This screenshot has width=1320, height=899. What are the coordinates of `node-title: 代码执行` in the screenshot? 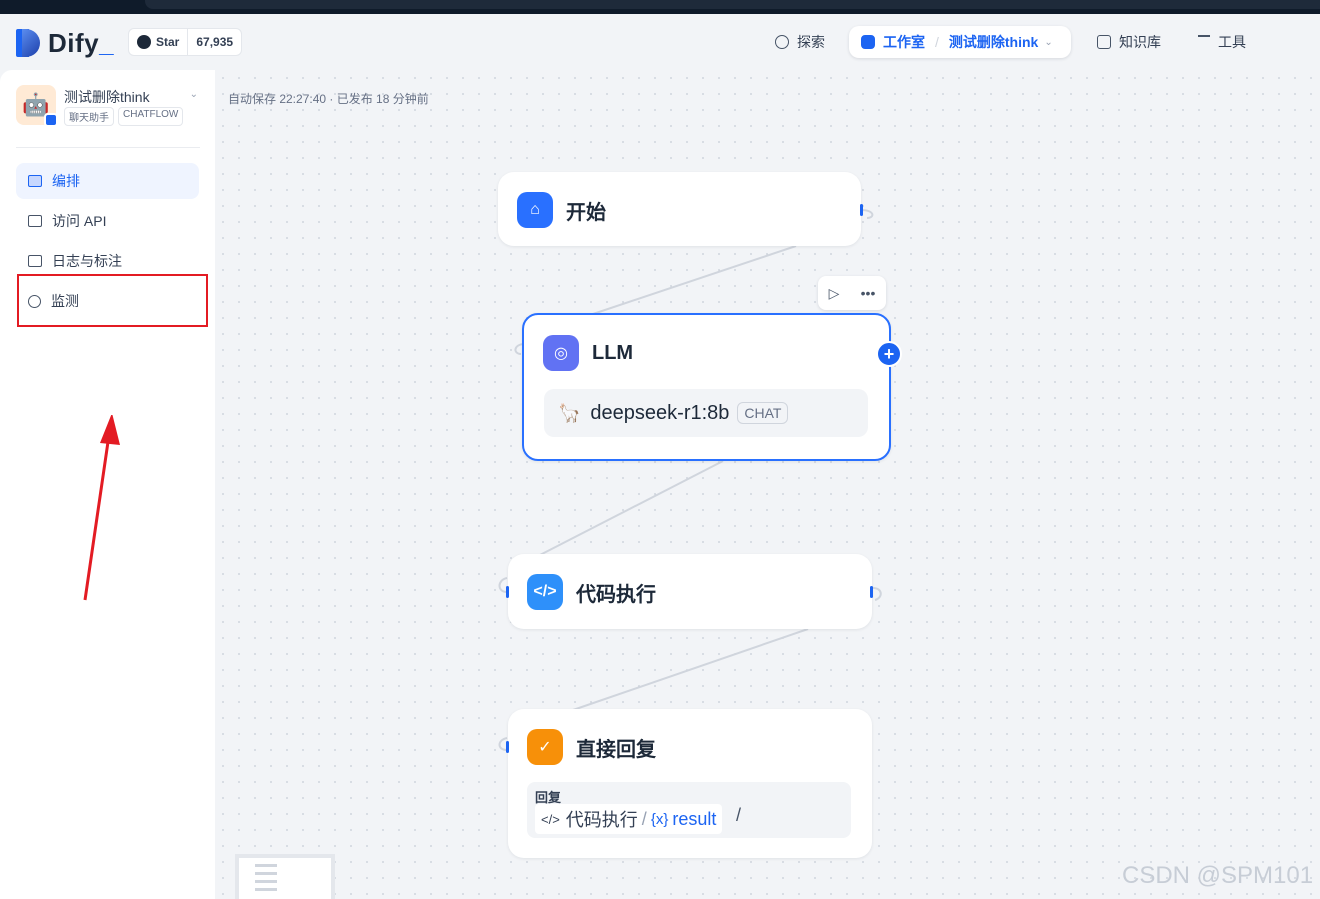 It's located at (616, 594).